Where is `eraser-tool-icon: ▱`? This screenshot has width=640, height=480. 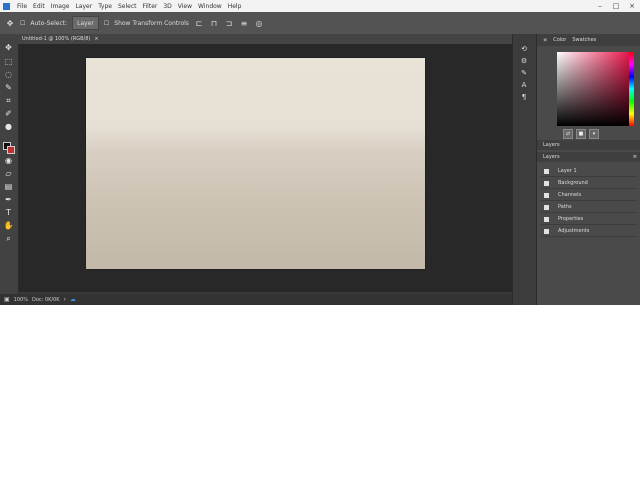
eraser-tool-icon: ▱ is located at coordinates (8, 173).